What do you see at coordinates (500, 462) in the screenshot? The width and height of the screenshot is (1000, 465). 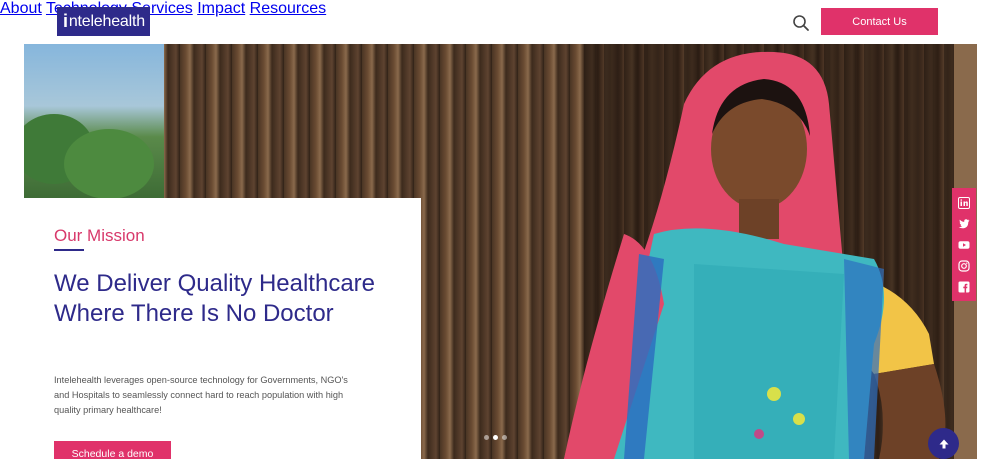 I see `page-bottom` at bounding box center [500, 462].